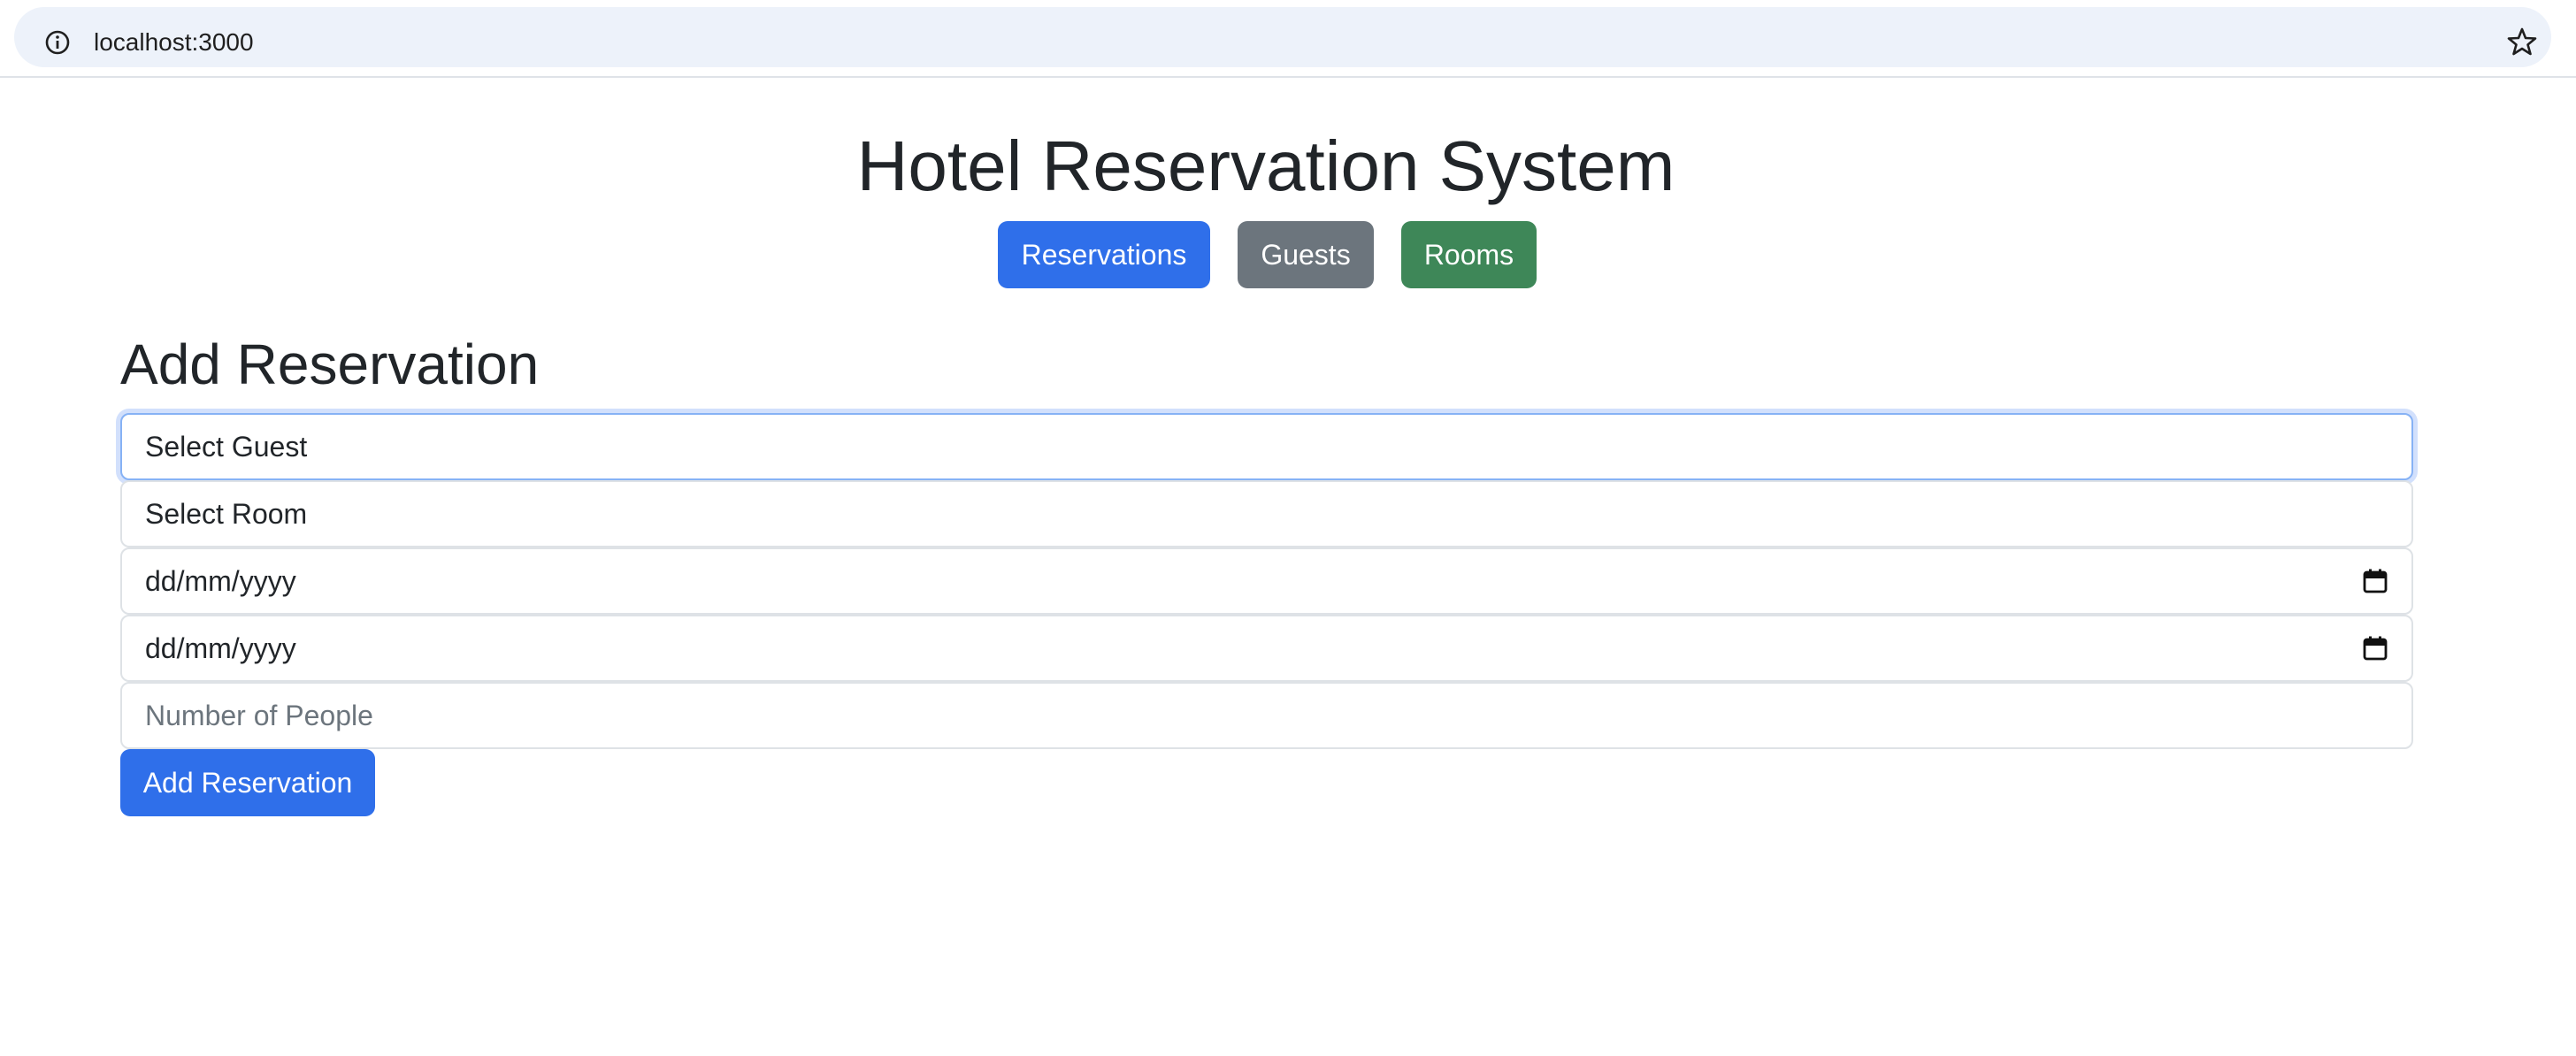 This screenshot has width=2576, height=1056. What do you see at coordinates (1469, 254) in the screenshot?
I see `rooms-button: Rooms` at bounding box center [1469, 254].